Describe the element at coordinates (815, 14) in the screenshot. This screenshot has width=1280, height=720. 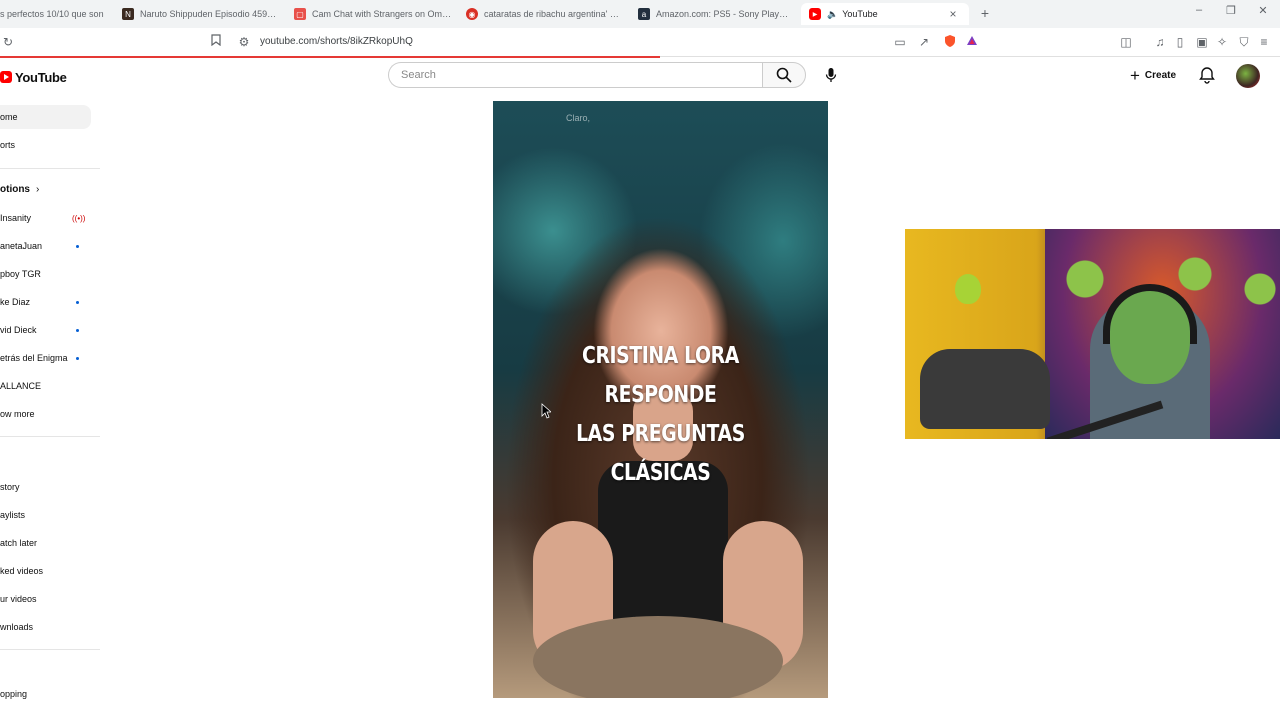
I see `youtube-favicon-icon: ▶` at that location.